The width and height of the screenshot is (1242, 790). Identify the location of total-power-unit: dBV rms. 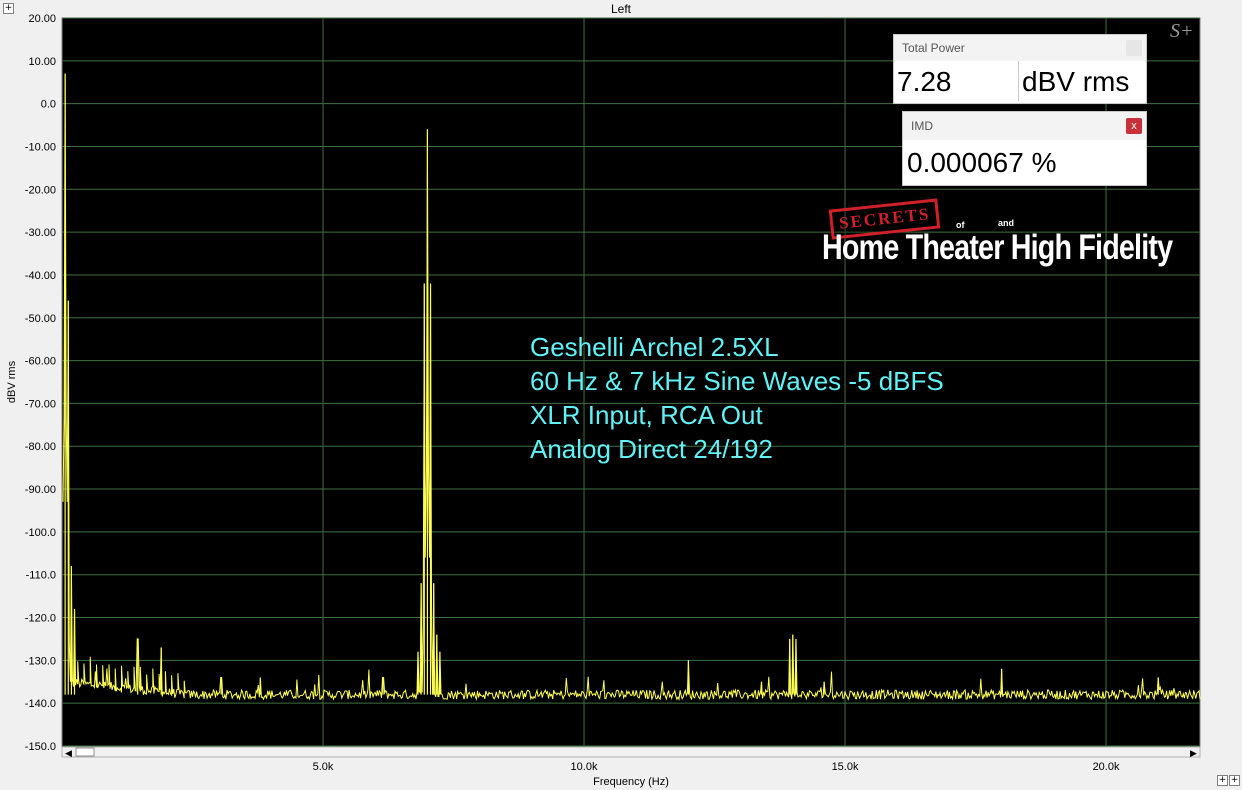
(1076, 81).